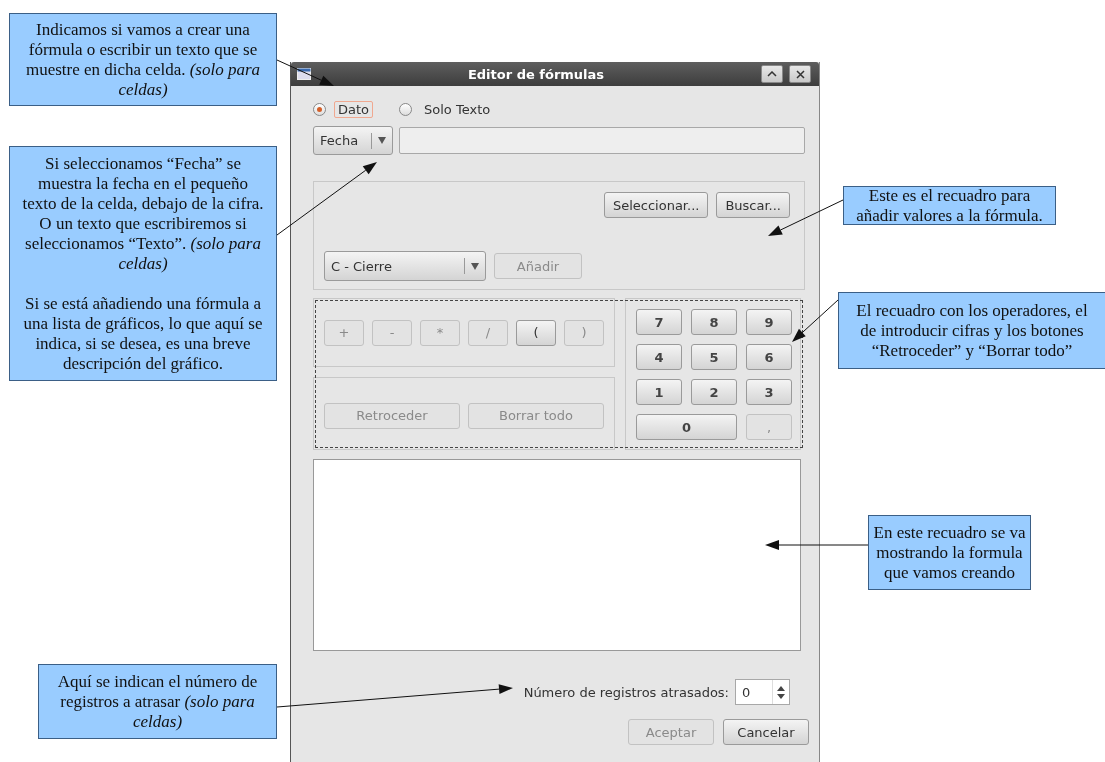 The width and height of the screenshot is (1105, 762). I want to click on keypad-button: 8, so click(714, 322).